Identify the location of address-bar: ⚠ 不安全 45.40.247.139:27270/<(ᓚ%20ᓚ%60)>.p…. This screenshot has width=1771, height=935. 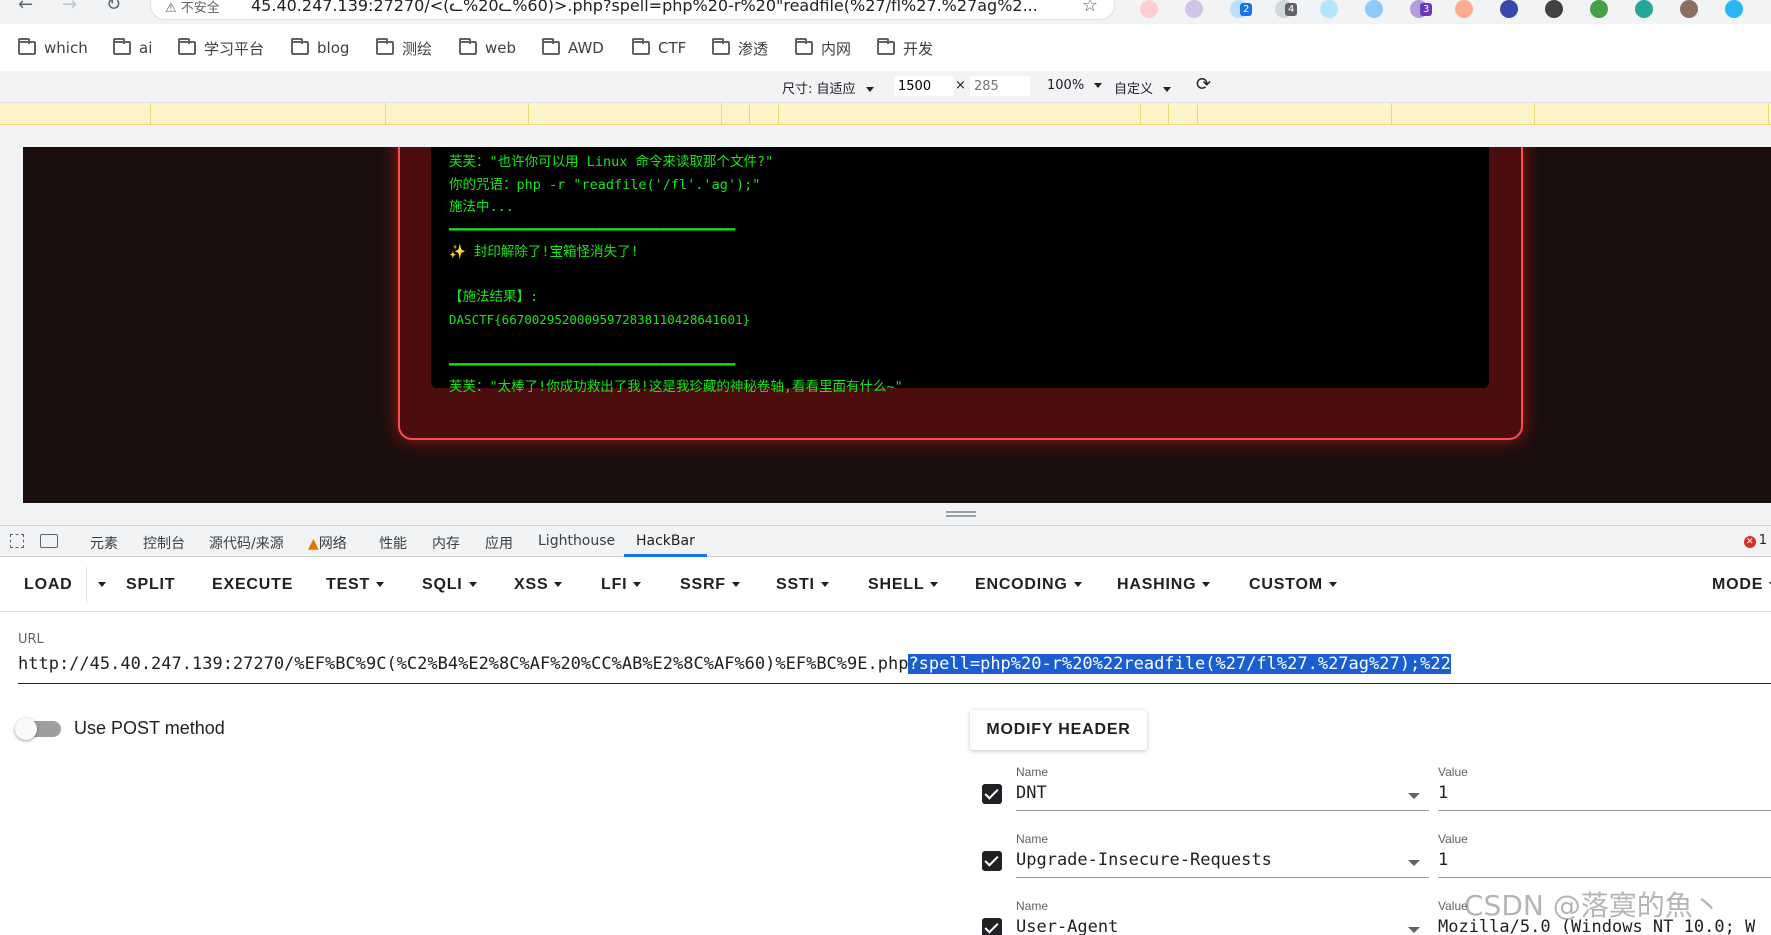
(632, 10).